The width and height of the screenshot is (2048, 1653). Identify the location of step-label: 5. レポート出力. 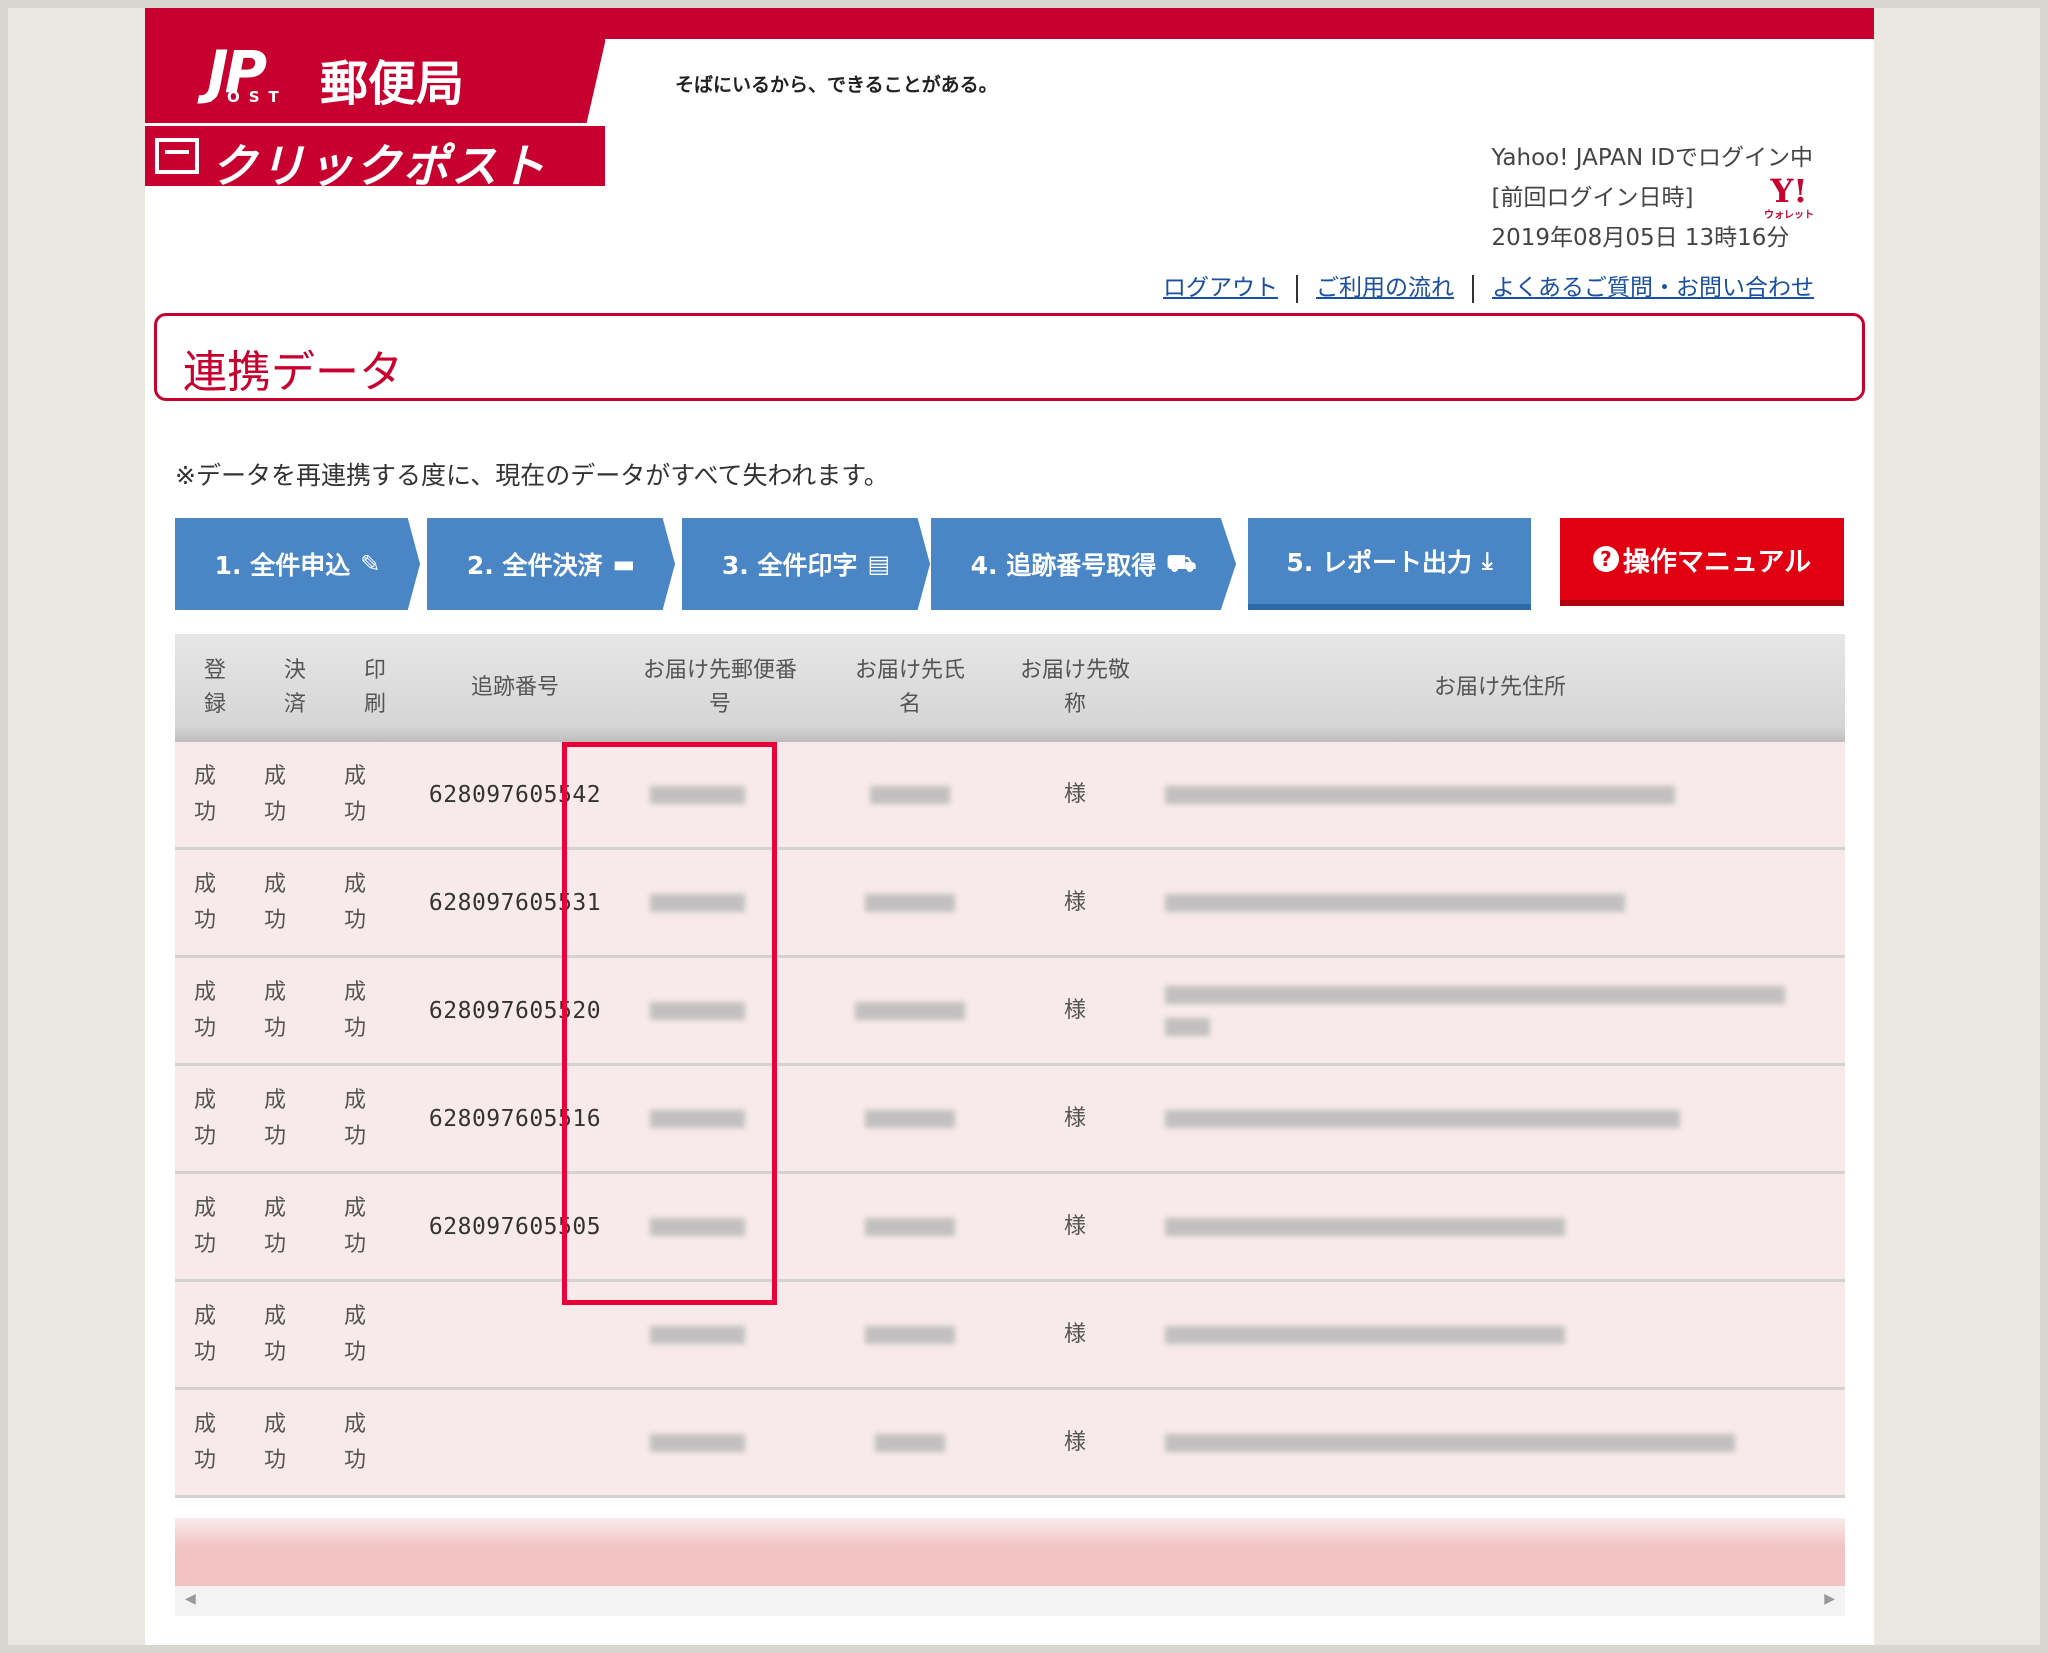
(1379, 562).